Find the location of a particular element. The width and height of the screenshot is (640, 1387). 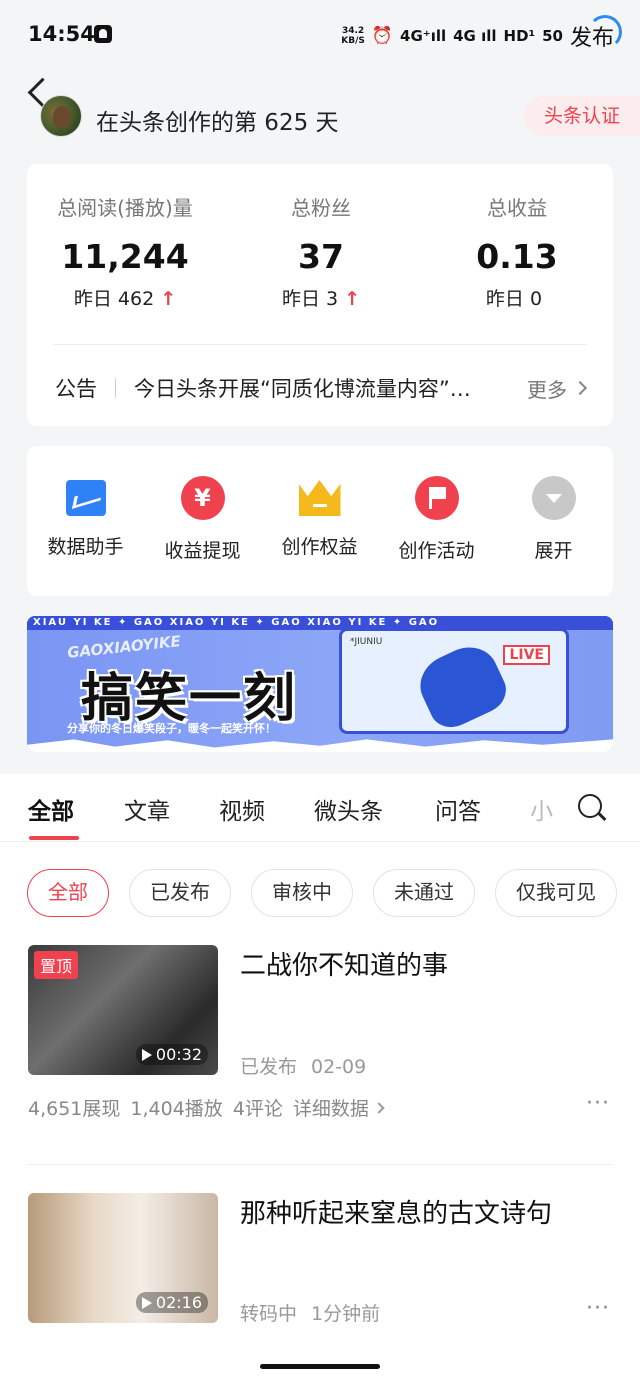

tool-label: 数据助手 is located at coordinates (85, 547).